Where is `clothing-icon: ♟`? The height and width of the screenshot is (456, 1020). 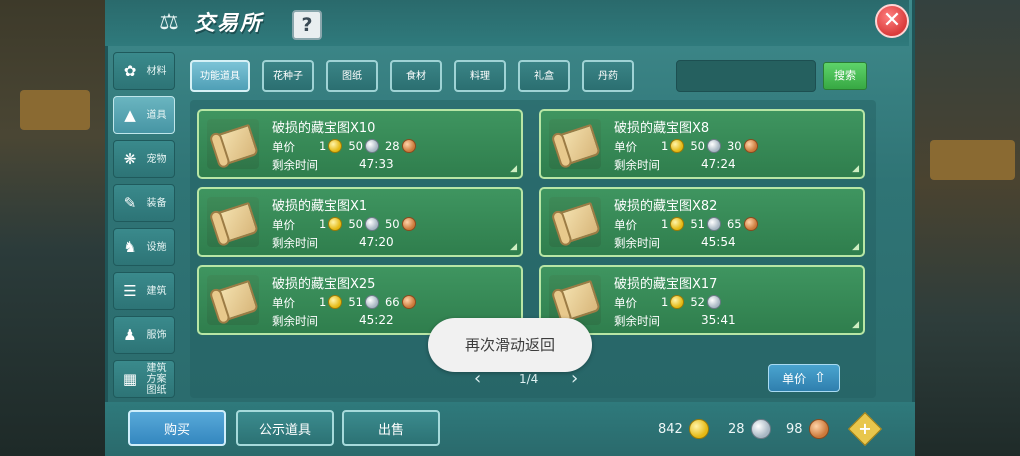
clothing-icon: ♟ is located at coordinates (130, 335).